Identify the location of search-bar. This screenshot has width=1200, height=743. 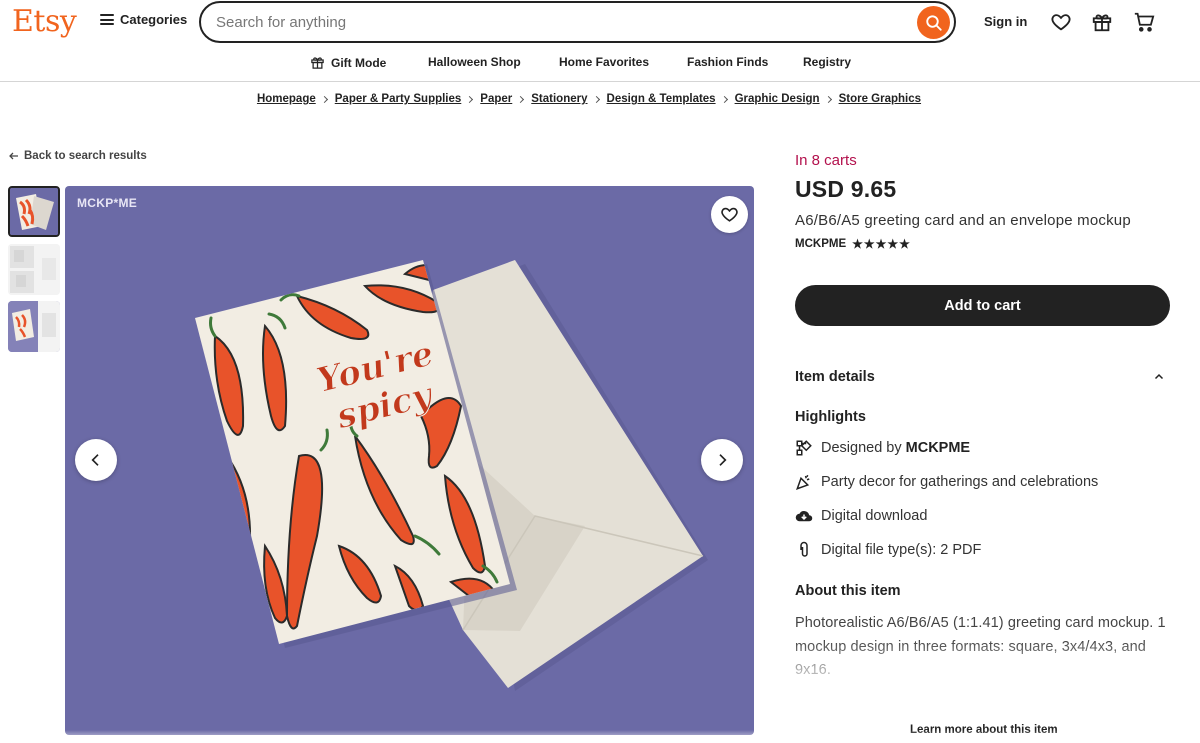
(577, 22).